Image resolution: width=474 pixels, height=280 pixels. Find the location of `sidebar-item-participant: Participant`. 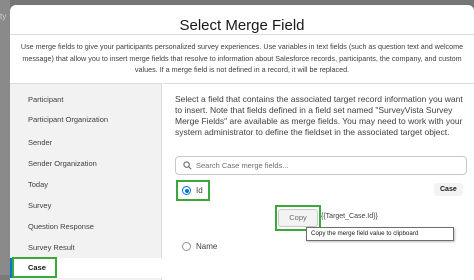

sidebar-item-participant: Participant is located at coordinates (86, 100).